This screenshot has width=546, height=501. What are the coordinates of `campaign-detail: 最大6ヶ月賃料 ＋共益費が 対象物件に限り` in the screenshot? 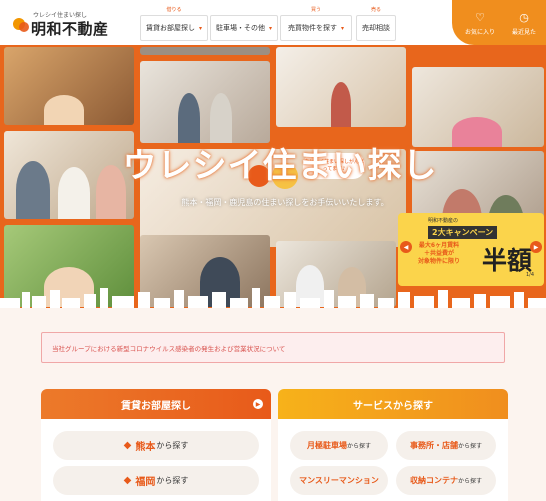 It's located at (439, 253).